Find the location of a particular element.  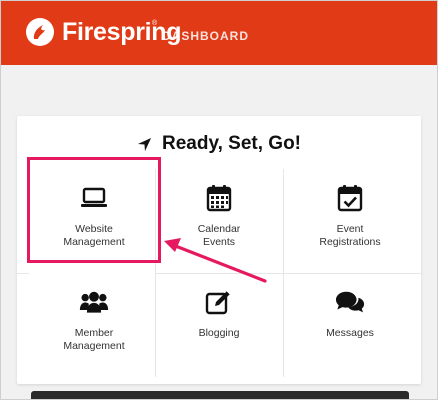

laptop-icon is located at coordinates (94, 198).